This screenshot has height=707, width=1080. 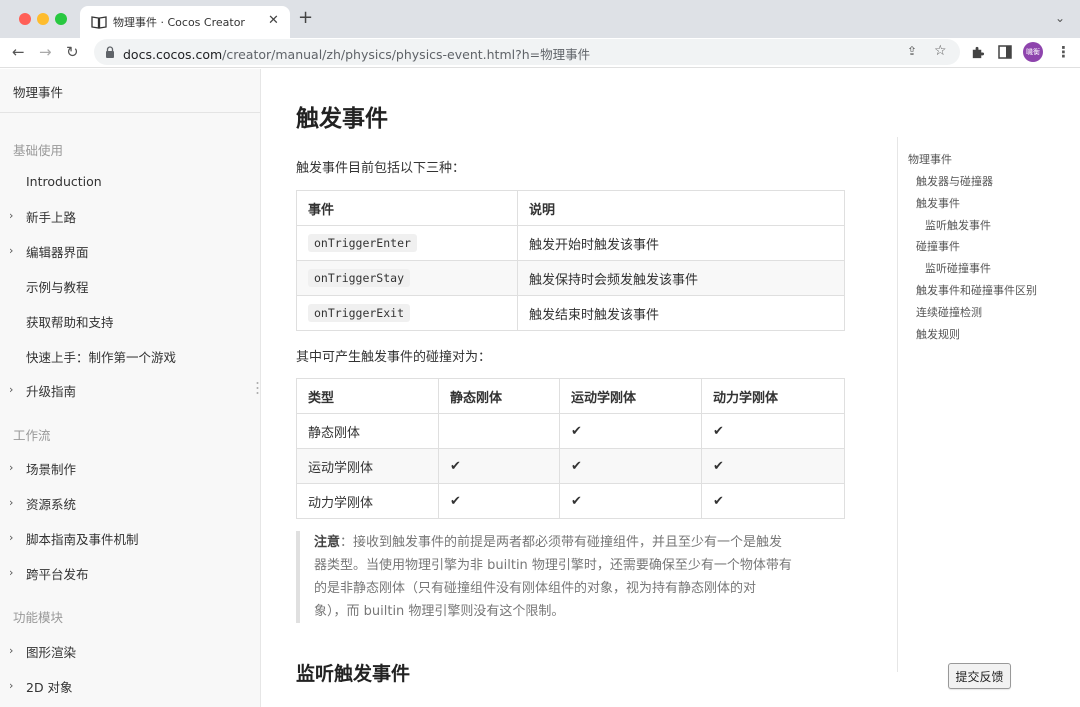 I want to click on toc-item: 触发器与碰撞器, so click(x=954, y=181).